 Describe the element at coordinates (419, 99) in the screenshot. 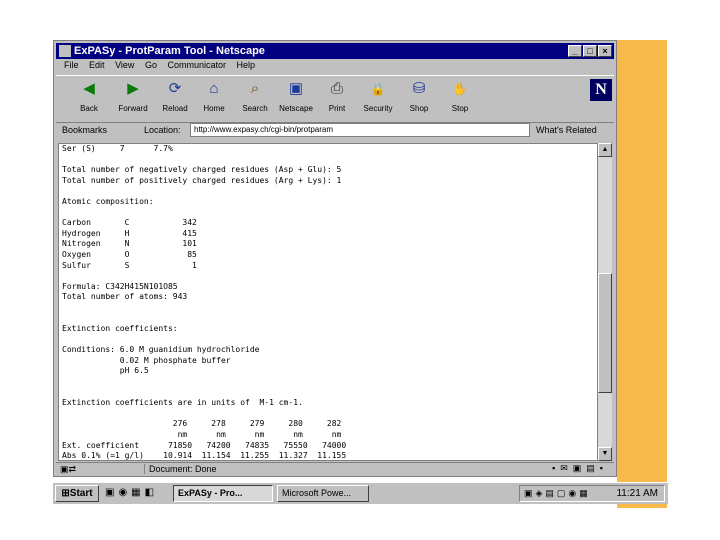

I see `shop-button: ⛁ Shop` at that location.